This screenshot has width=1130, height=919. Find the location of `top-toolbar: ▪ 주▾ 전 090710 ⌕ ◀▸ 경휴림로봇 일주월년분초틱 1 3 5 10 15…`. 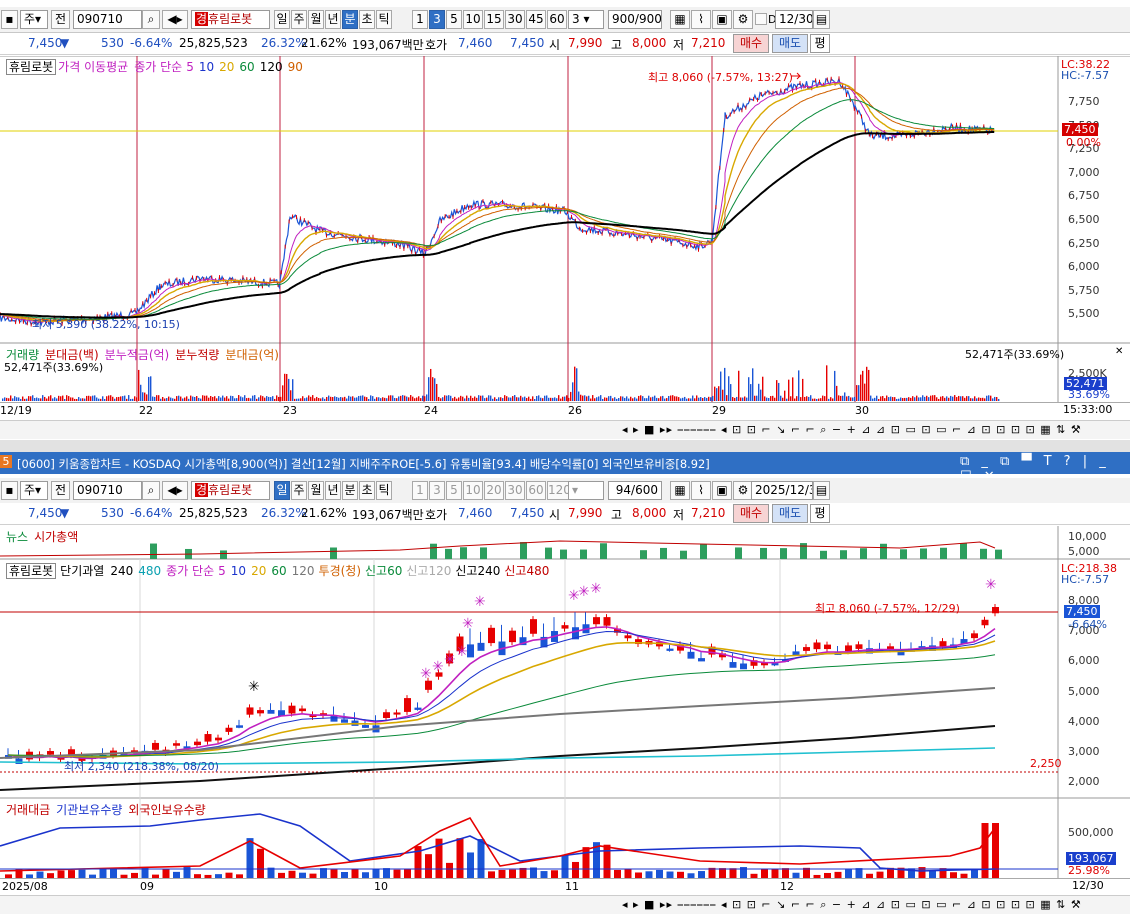

top-toolbar: ▪ 주▾ 전 090710 ⌕ ◀▸ 경휴림로봇 일주월년분초틱 1 3 5 10 15… is located at coordinates (565, 20).